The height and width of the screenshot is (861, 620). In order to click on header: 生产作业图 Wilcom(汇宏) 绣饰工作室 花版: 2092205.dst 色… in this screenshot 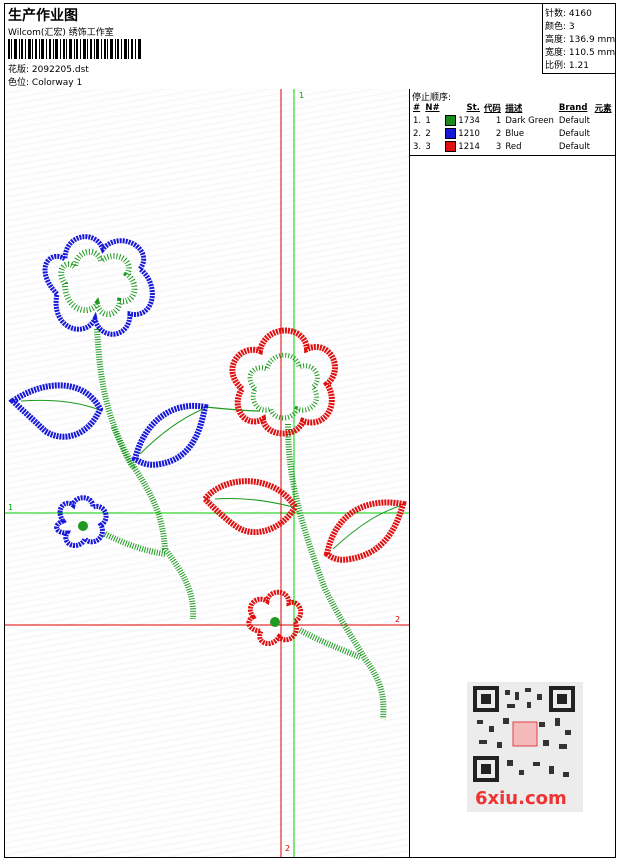, I will do `click(310, 47)`.